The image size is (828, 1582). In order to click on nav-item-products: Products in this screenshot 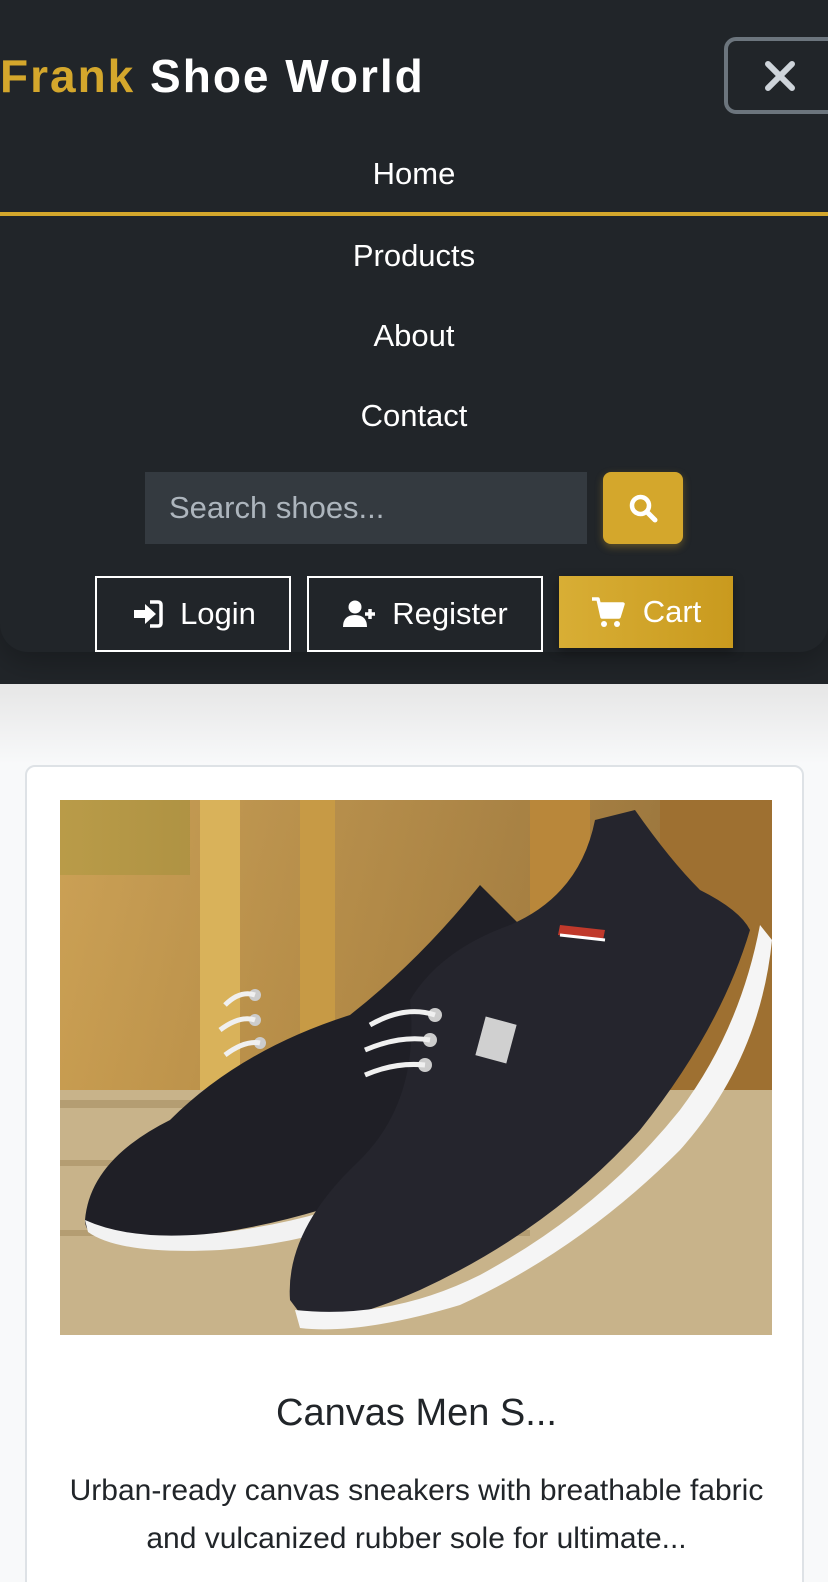, I will do `click(414, 256)`.